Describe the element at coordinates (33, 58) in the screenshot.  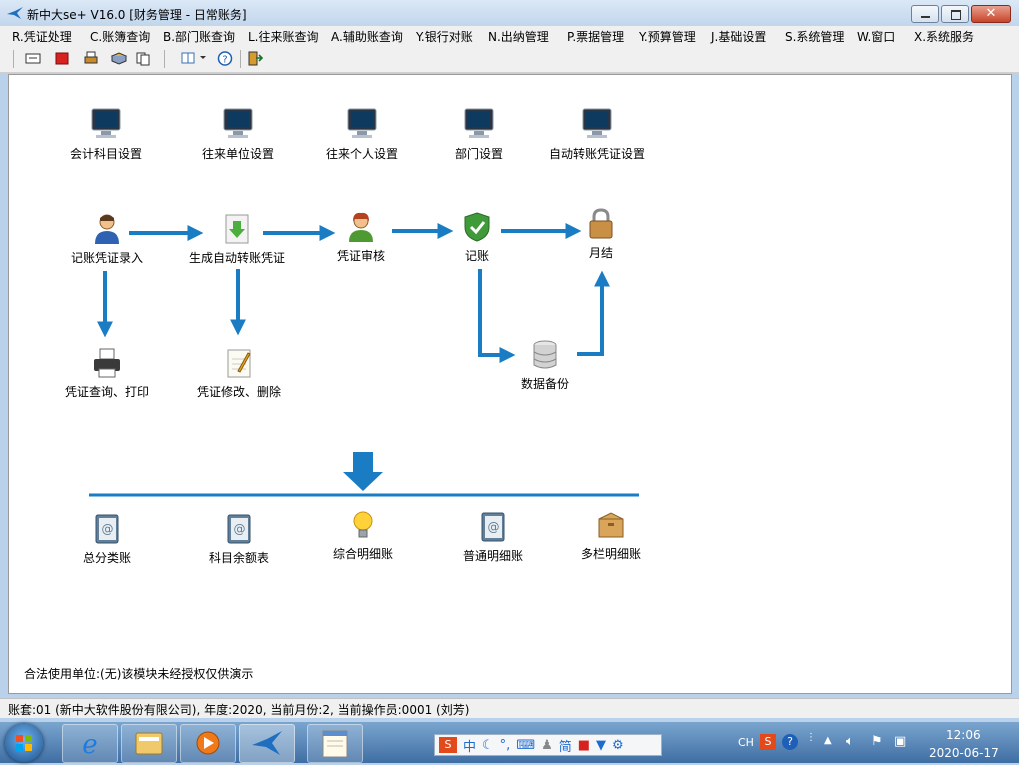
I see `keyboard-icon` at that location.